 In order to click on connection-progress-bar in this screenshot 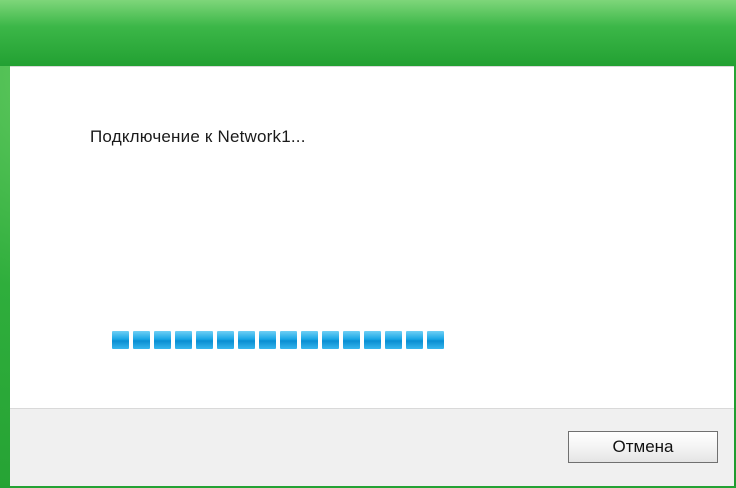, I will do `click(278, 340)`.